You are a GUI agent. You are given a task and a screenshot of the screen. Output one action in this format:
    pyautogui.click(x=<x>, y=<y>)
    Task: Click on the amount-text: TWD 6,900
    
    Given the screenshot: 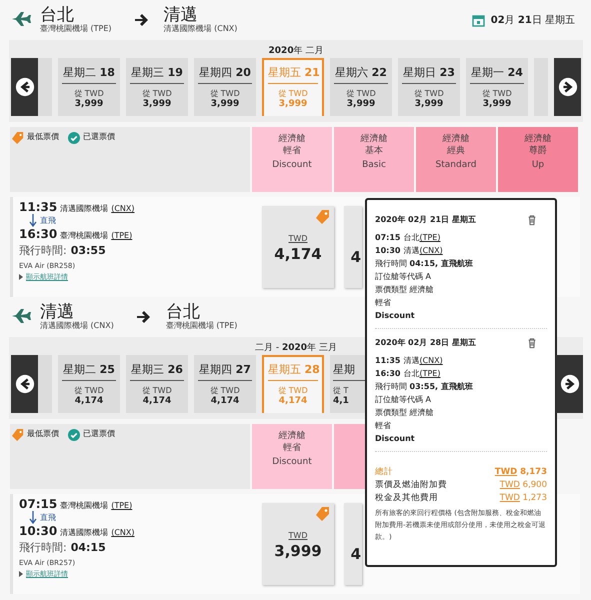 What is the action you would take?
    pyautogui.click(x=523, y=485)
    